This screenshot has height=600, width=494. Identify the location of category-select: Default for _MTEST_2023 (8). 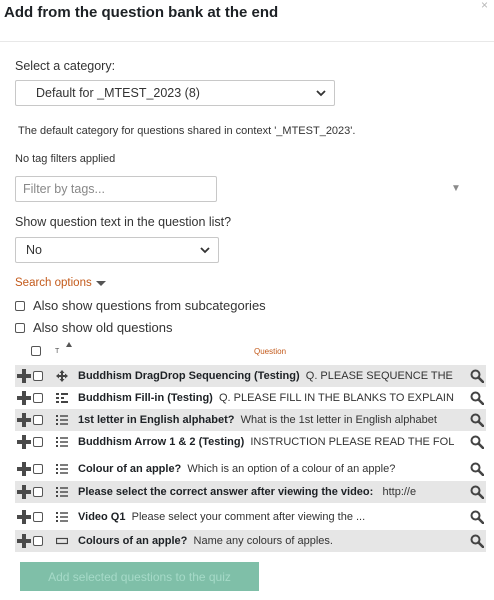
(175, 93).